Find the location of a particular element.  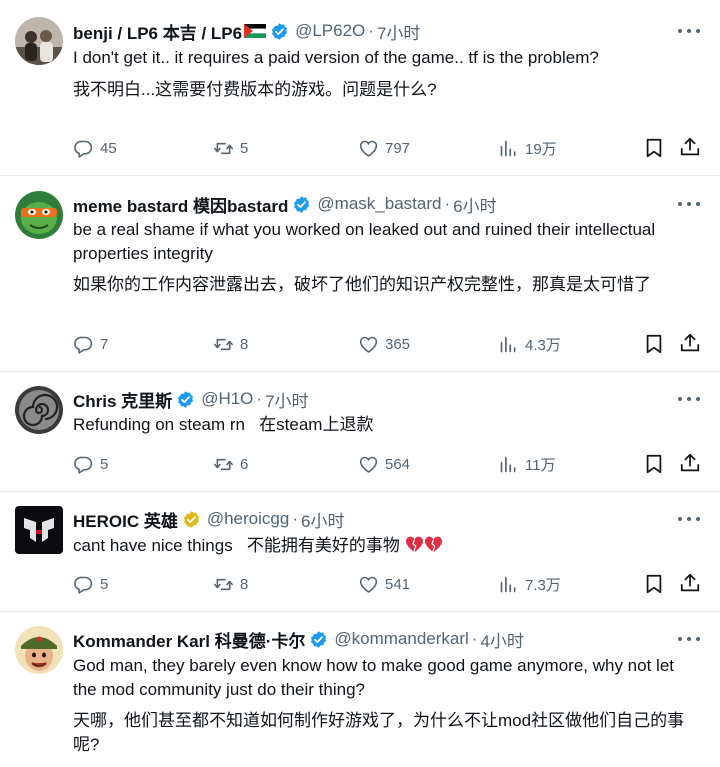

avatar-meme-bastard is located at coordinates (39, 215).